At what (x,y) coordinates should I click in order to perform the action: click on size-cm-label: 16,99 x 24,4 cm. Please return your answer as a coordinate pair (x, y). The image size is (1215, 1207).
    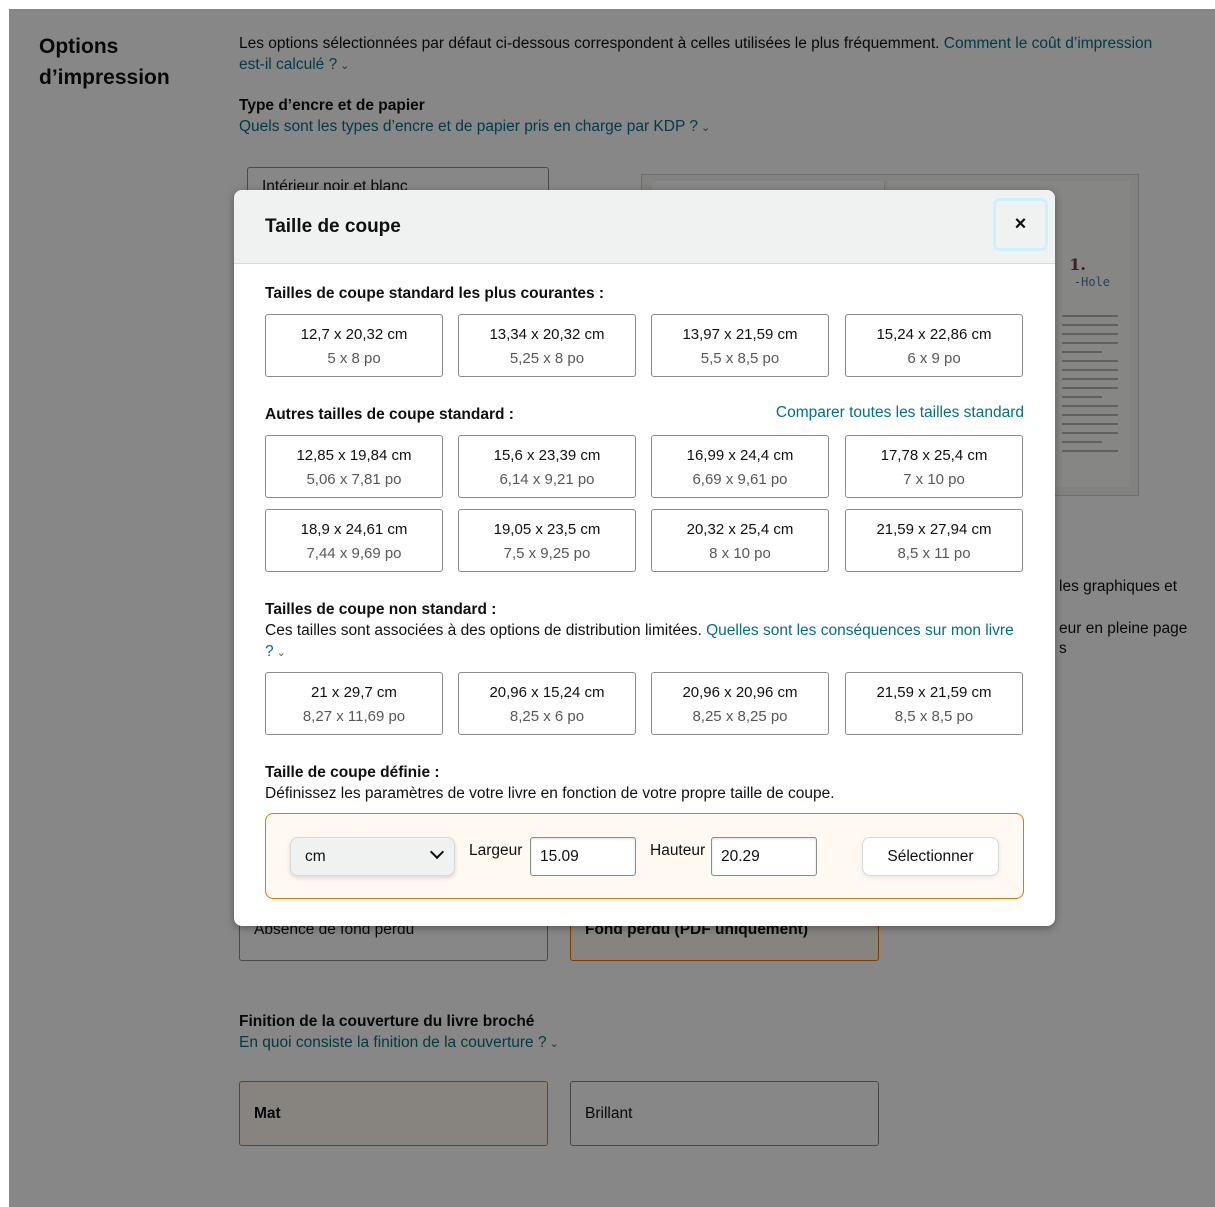
    Looking at the image, I should click on (740, 455).